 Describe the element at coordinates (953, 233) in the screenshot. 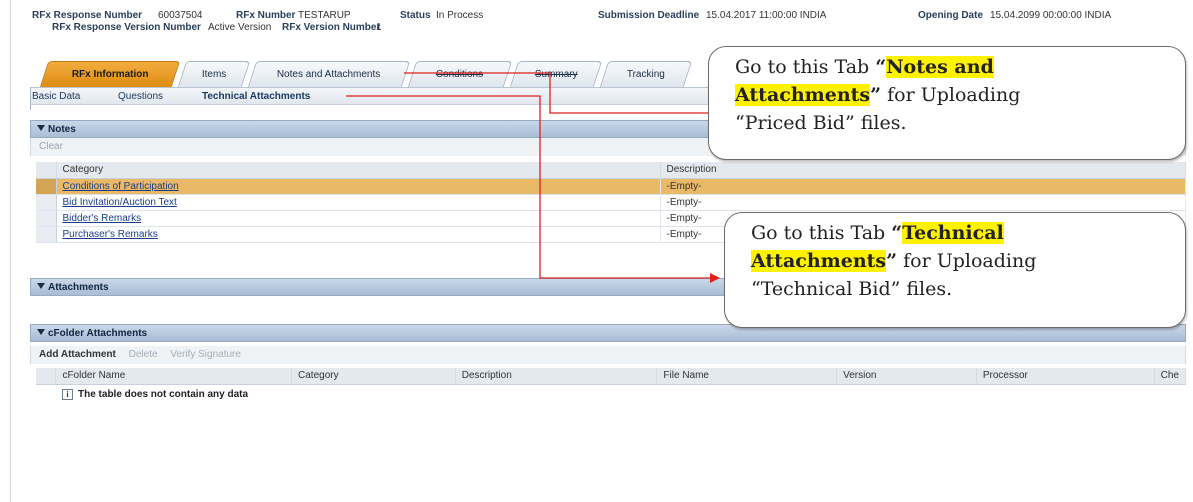

I see `technical-highlight: Technical` at that location.